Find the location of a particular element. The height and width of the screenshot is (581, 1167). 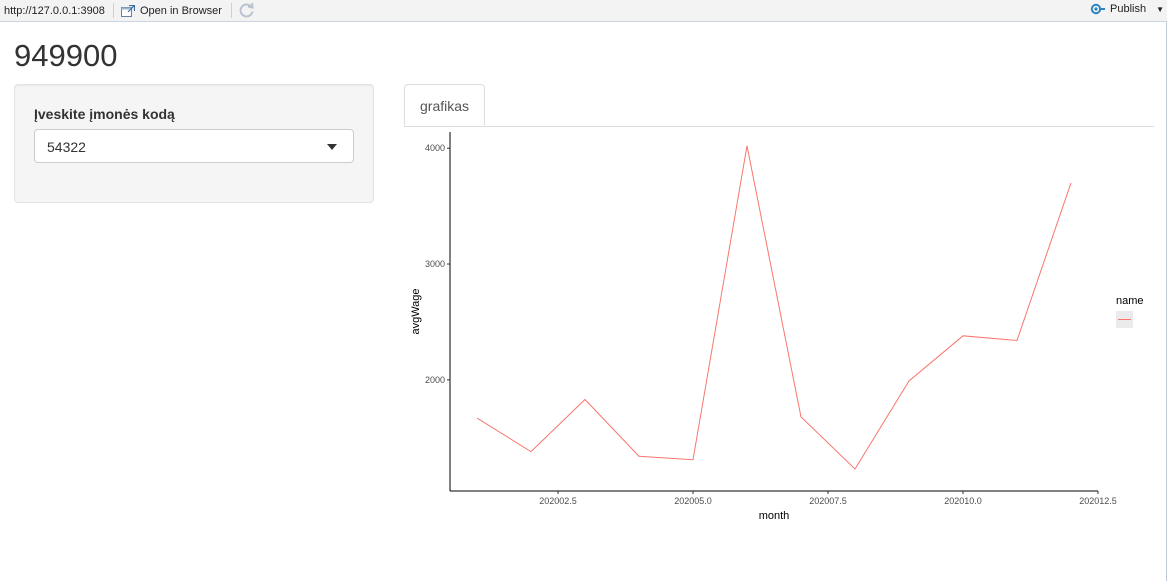

tabset: grafikas is located at coordinates (779, 105).